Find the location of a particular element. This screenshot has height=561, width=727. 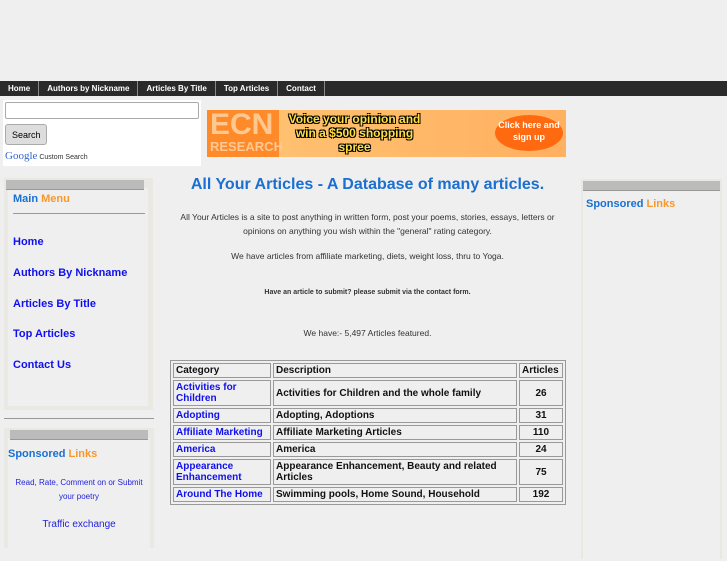

description-cell: Swimming pools, Home Sound, Household is located at coordinates (395, 494).